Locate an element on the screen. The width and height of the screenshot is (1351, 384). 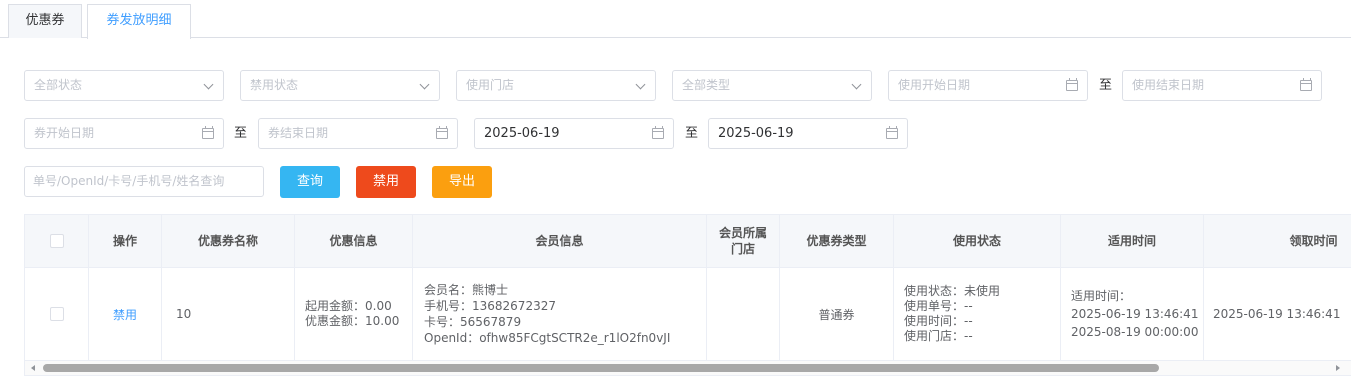
row-action-cell: 禁用 is located at coordinates (125, 314).